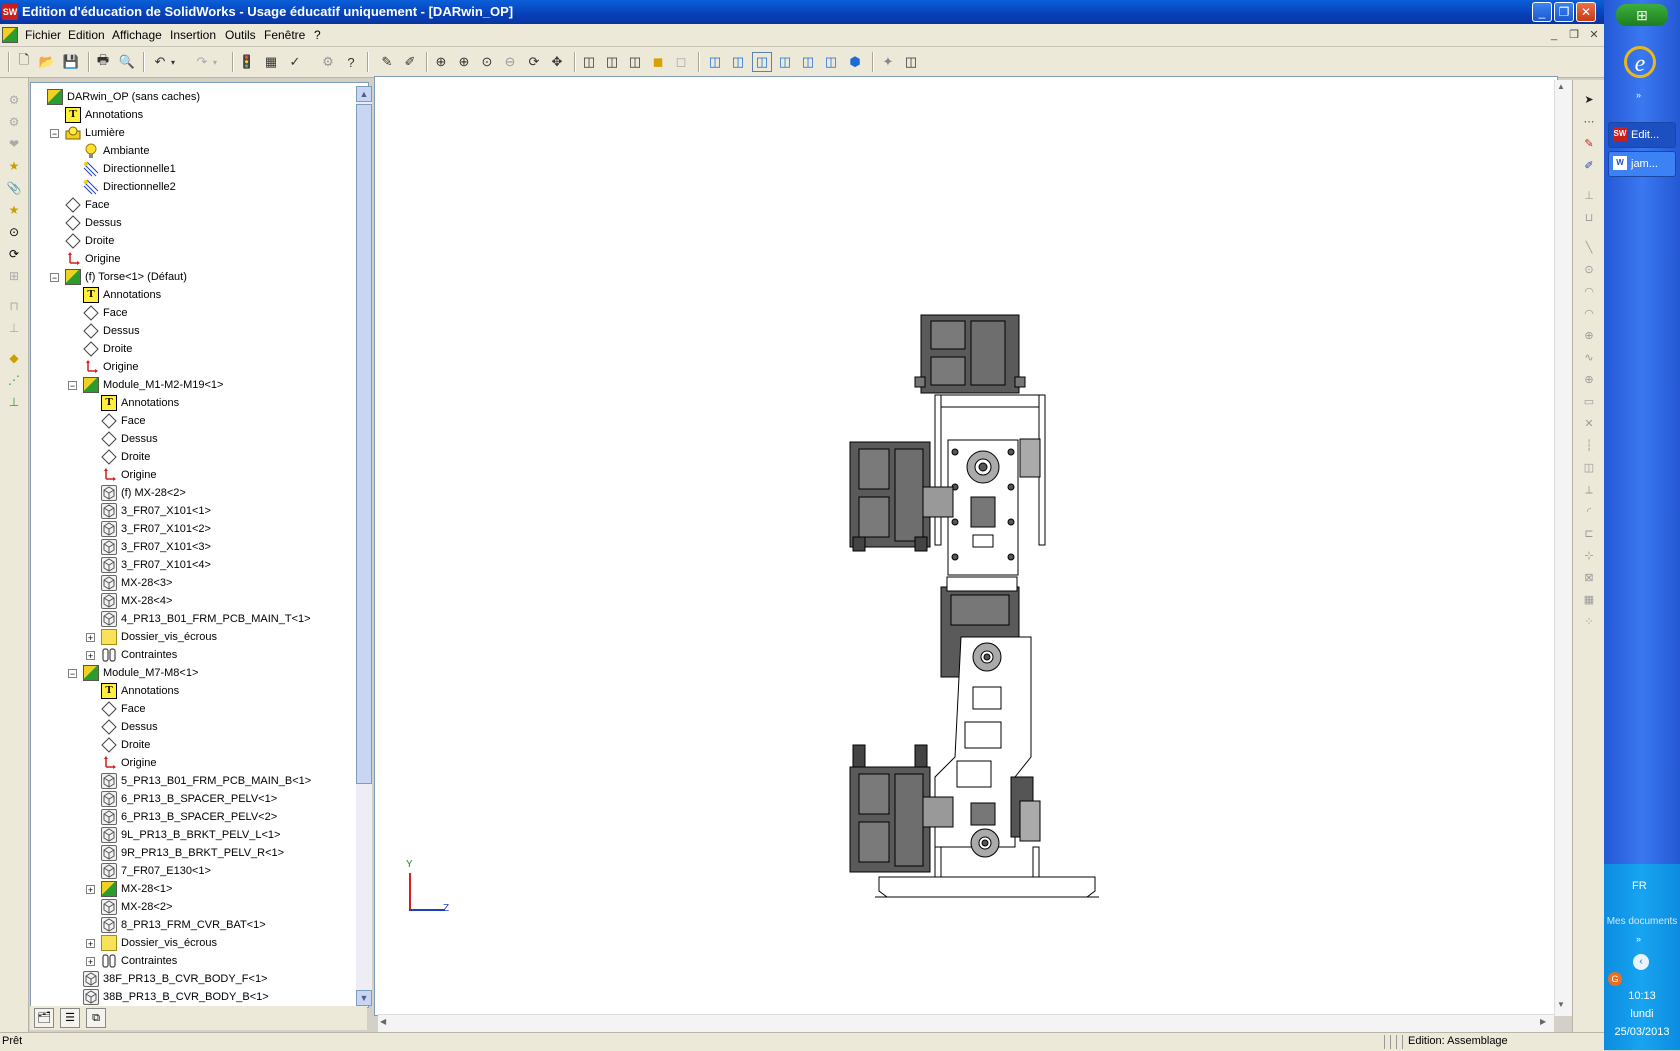 This screenshot has width=1680, height=1051. What do you see at coordinates (1638, 939) in the screenshot?
I see `tray-expand-icon: »` at bounding box center [1638, 939].